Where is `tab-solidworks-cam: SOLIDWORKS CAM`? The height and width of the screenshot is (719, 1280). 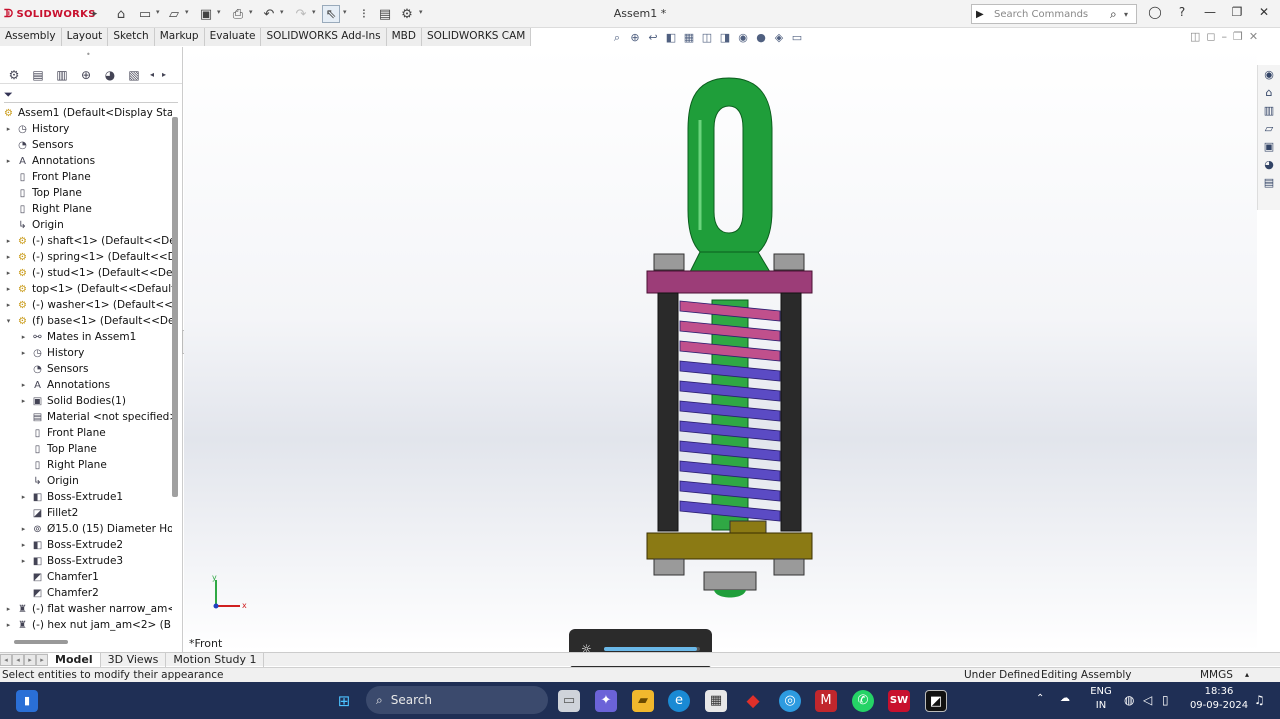
tab-solidworks-cam: SOLIDWORKS CAM is located at coordinates (476, 37).